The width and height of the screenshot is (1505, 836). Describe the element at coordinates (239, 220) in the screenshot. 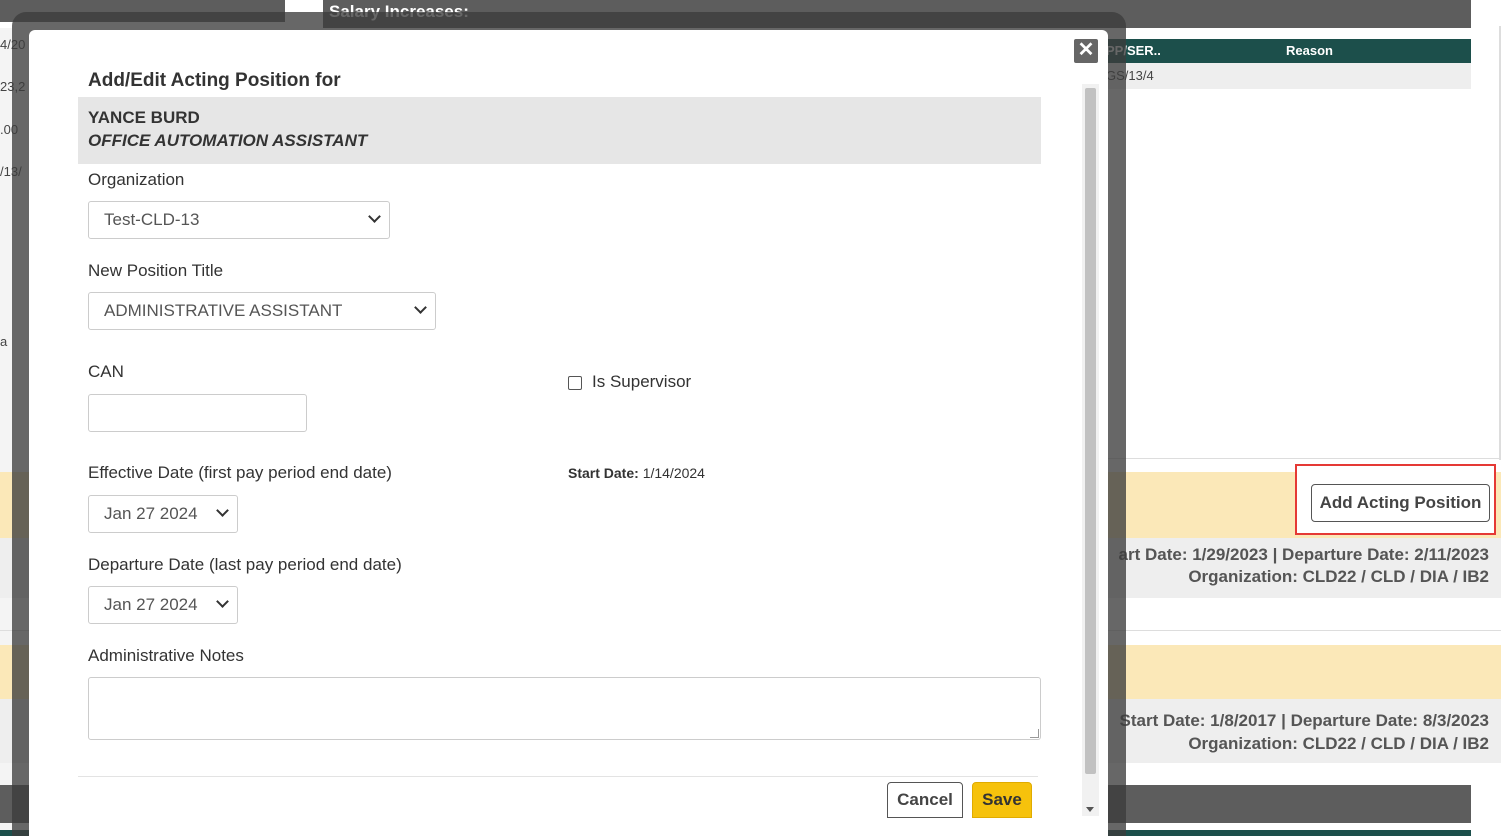

I see `organization-select: Test-CLD-13` at that location.